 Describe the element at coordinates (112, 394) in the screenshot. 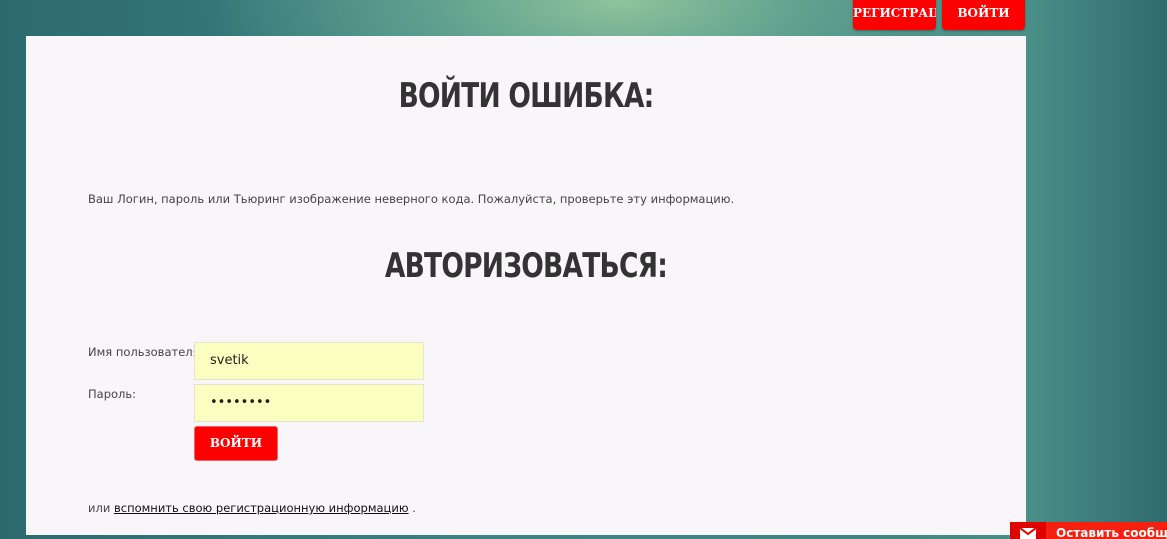

I see `password-label: Пароль:` at that location.